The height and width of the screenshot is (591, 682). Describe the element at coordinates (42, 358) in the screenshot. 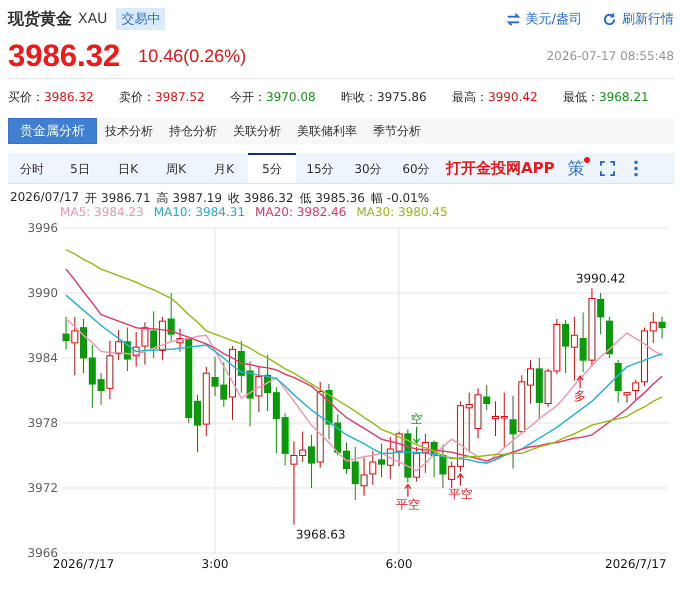

I see `y-axis-label: 3984` at that location.